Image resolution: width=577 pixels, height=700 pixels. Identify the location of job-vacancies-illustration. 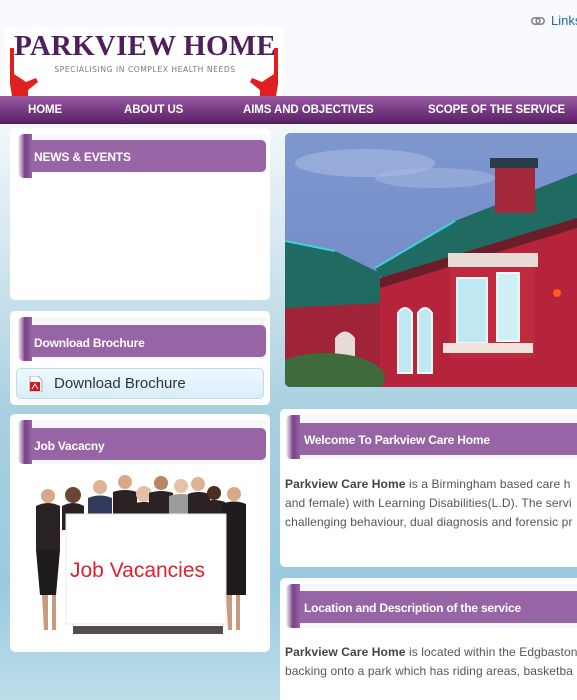
(141, 554).